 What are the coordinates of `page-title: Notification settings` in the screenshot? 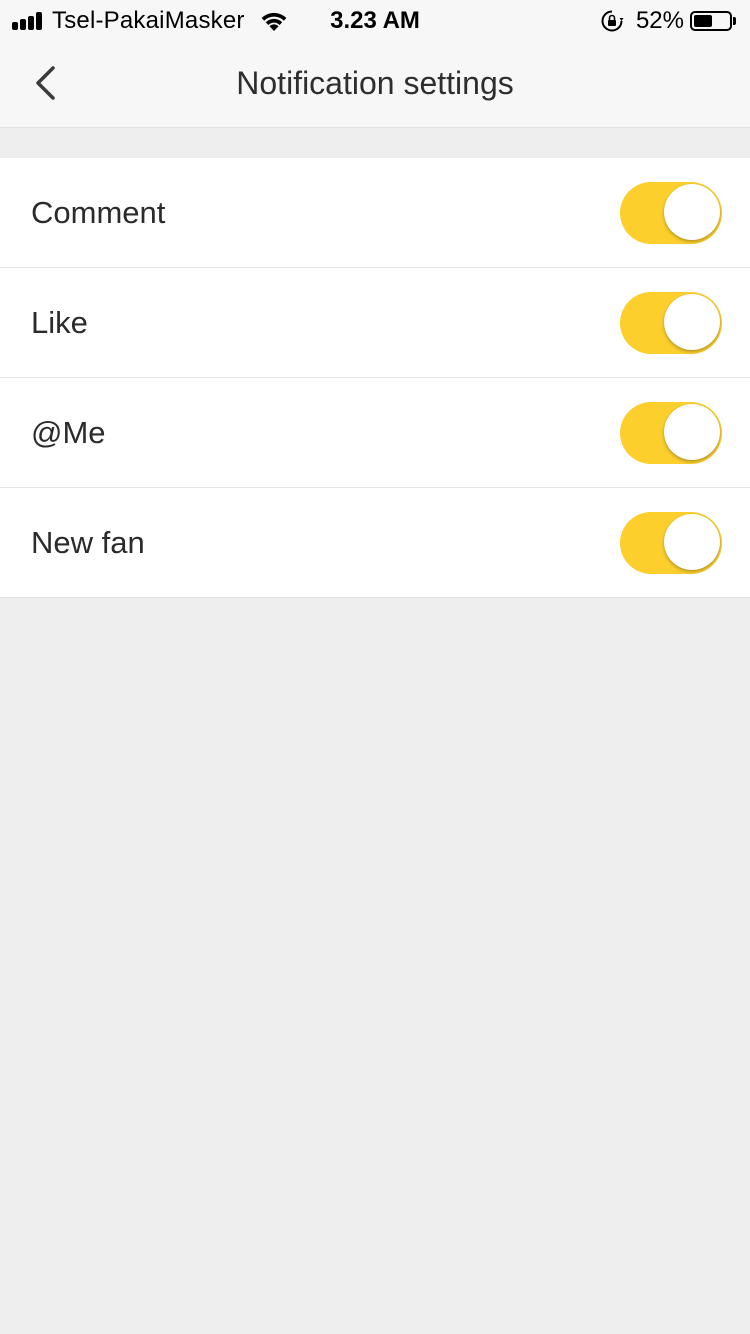 It's located at (375, 83).